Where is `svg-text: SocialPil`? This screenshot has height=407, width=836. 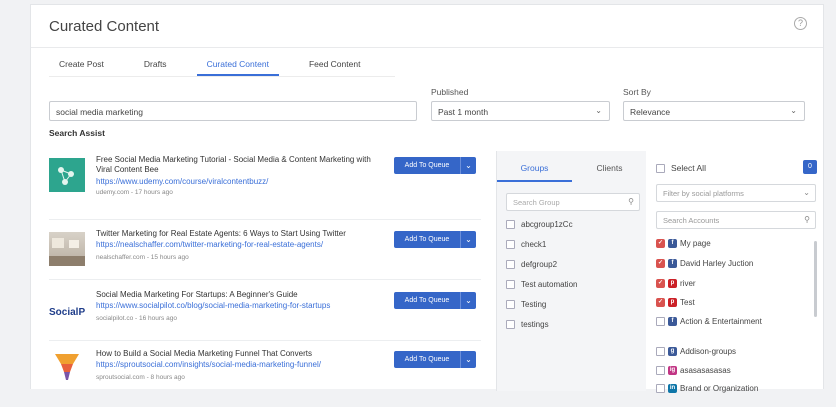
svg-text: SocialPil is located at coordinates (67, 312).